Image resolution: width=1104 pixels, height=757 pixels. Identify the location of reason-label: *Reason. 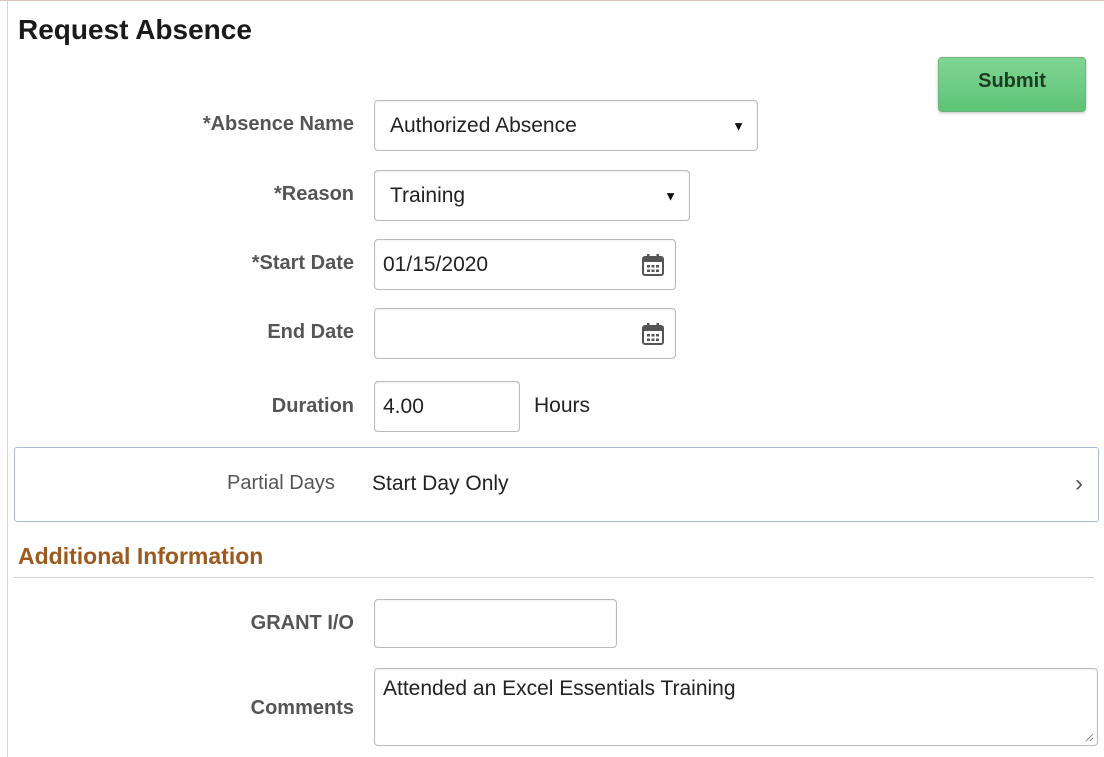
(313, 194).